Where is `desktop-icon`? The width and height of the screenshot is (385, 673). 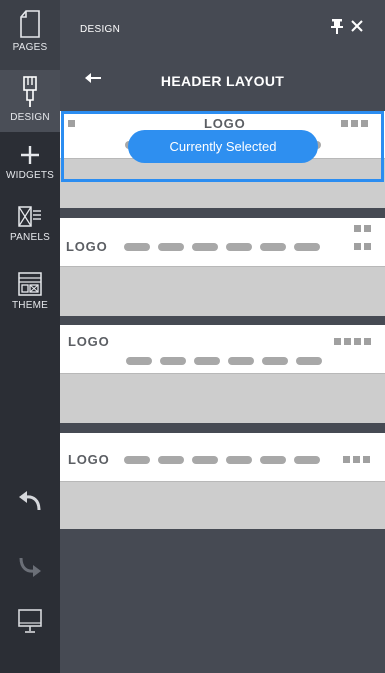
desktop-icon is located at coordinates (30, 621).